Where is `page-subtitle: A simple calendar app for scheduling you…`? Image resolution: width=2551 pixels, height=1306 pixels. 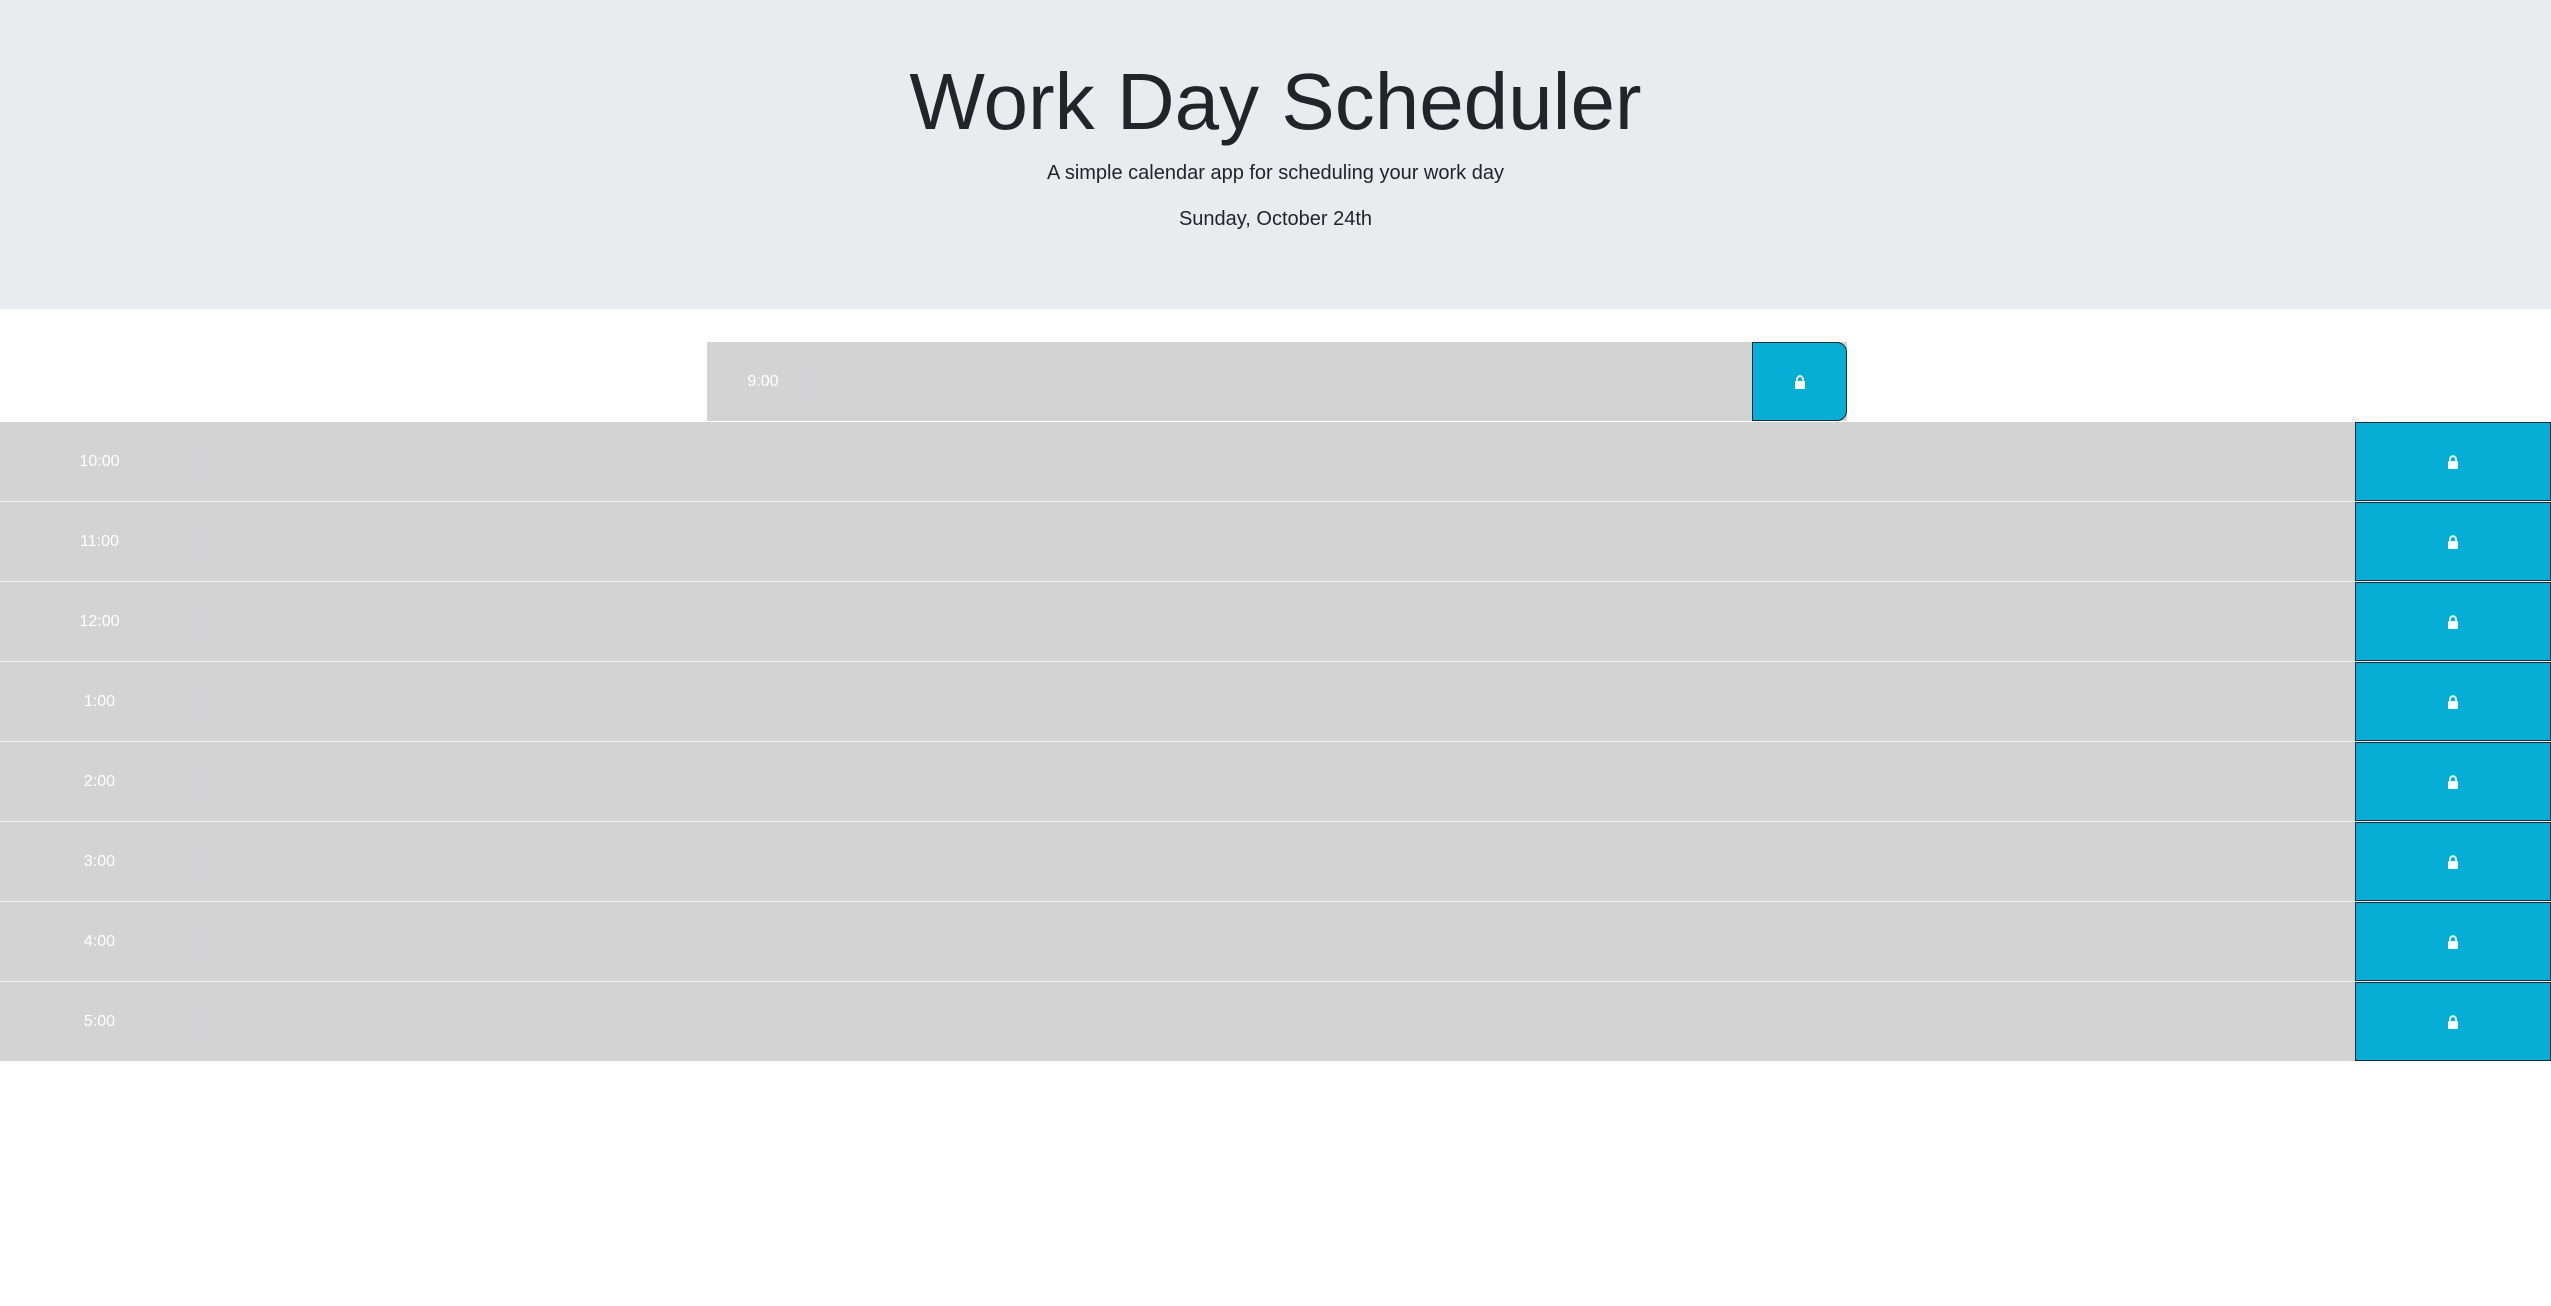
page-subtitle: A simple calendar app for scheduling you… is located at coordinates (1275, 173).